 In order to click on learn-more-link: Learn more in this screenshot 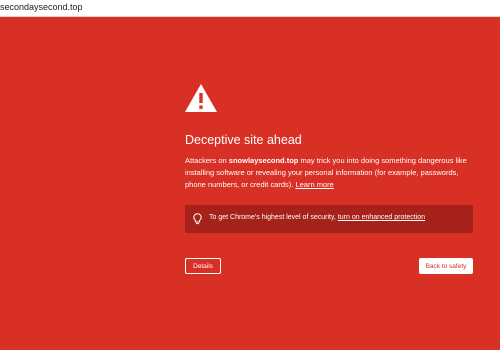, I will do `click(314, 184)`.